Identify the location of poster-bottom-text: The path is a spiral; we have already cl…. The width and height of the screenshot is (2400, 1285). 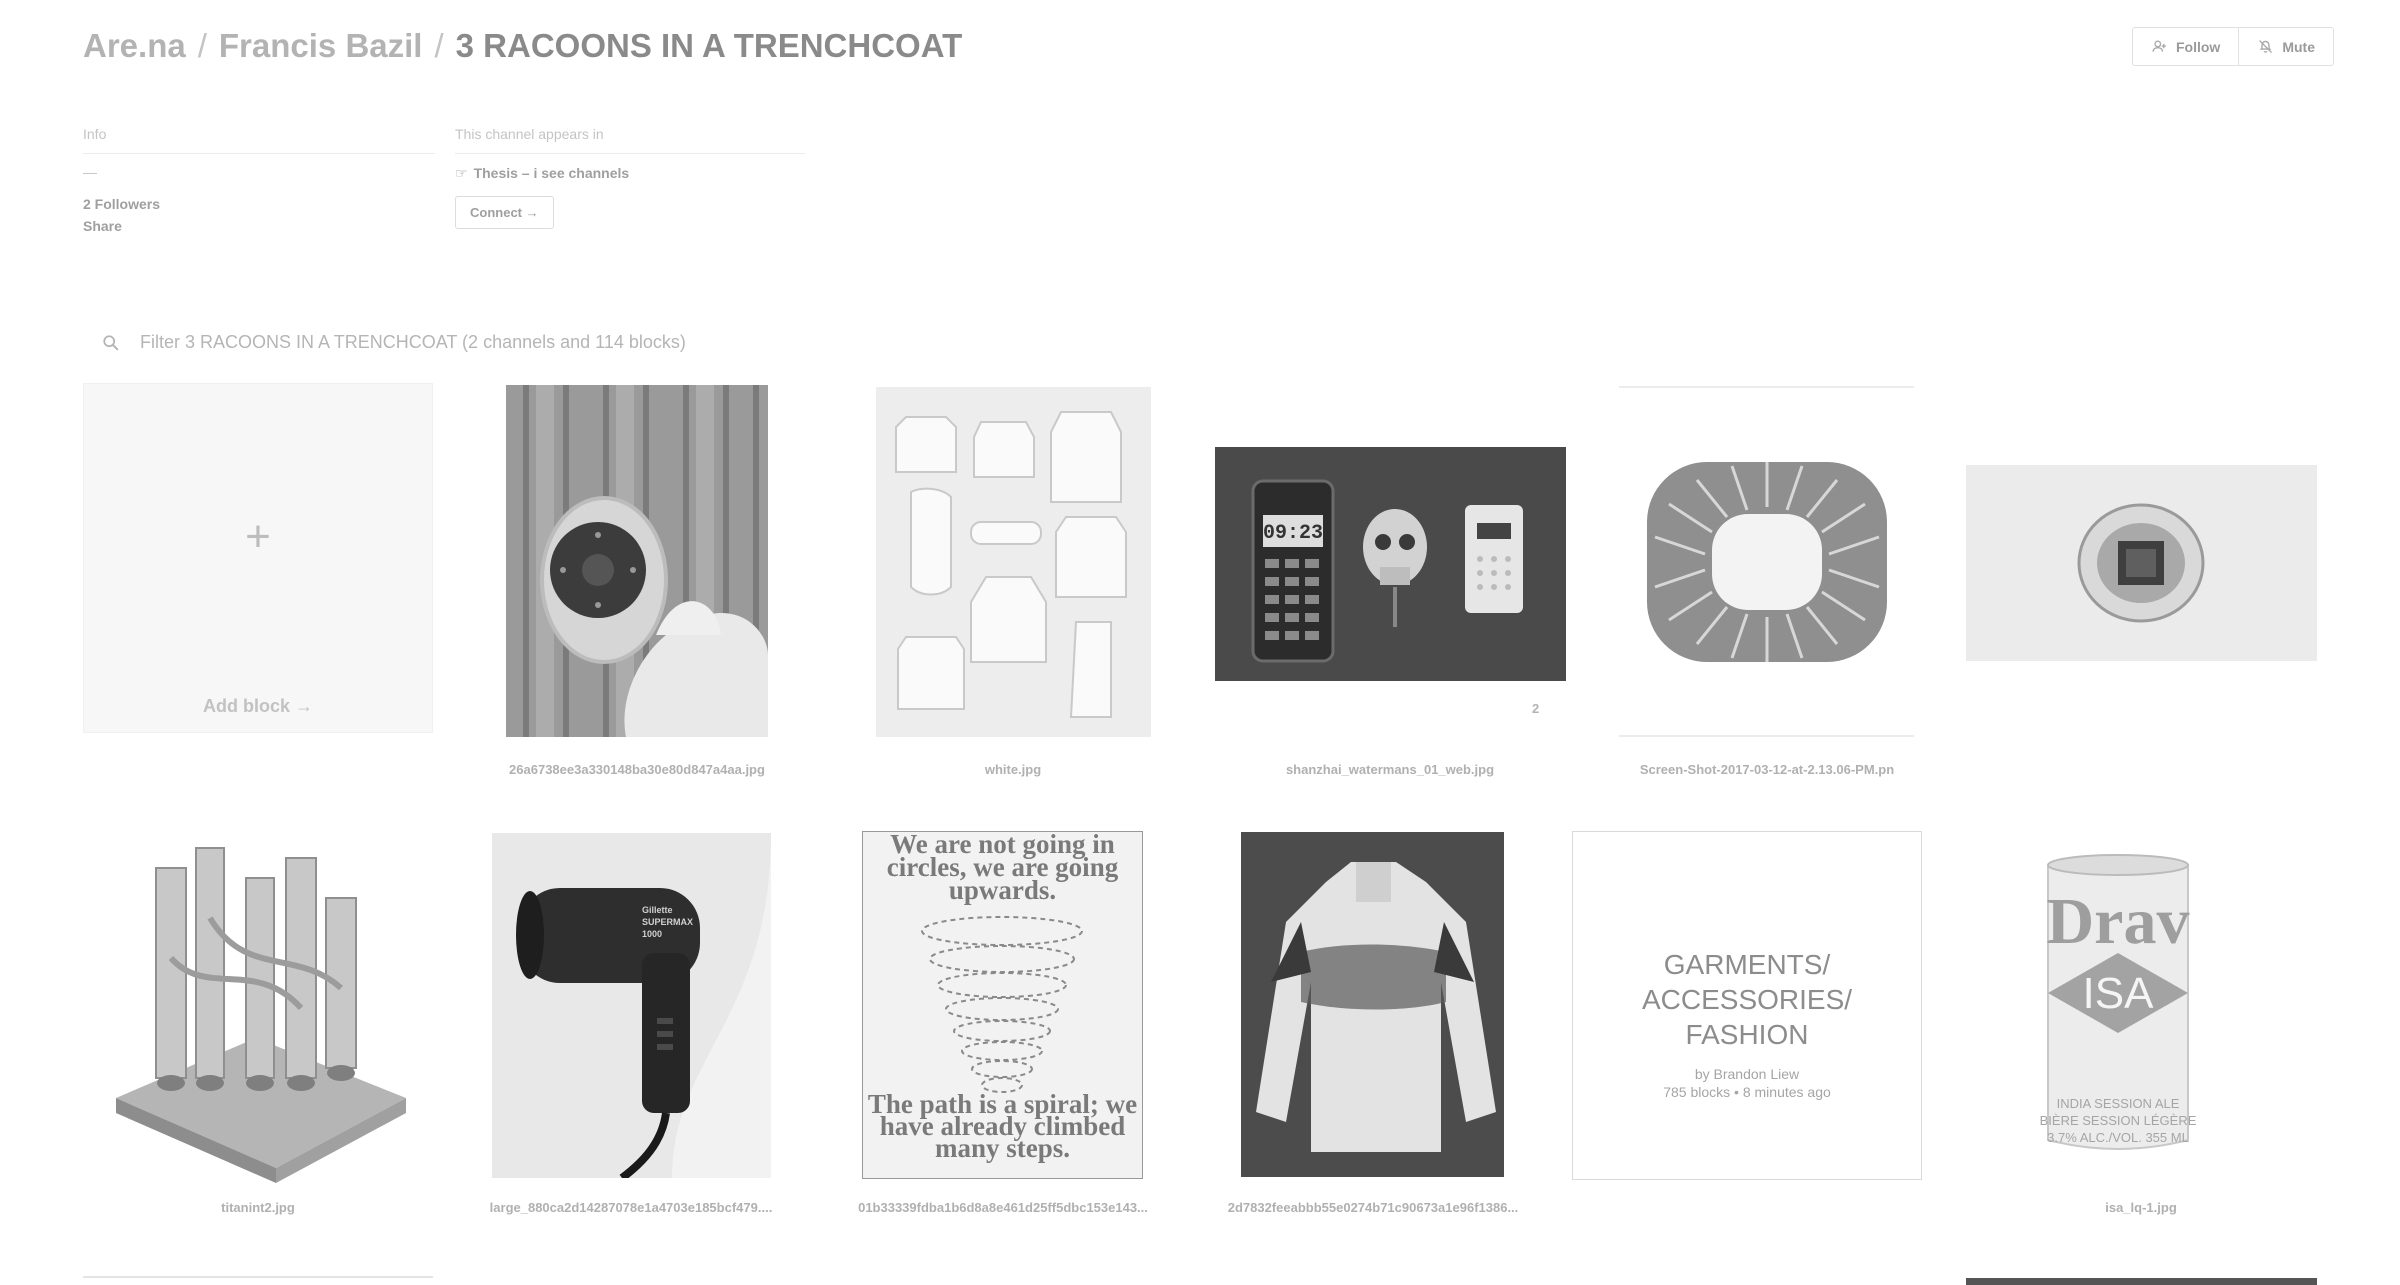
(1002, 1128).